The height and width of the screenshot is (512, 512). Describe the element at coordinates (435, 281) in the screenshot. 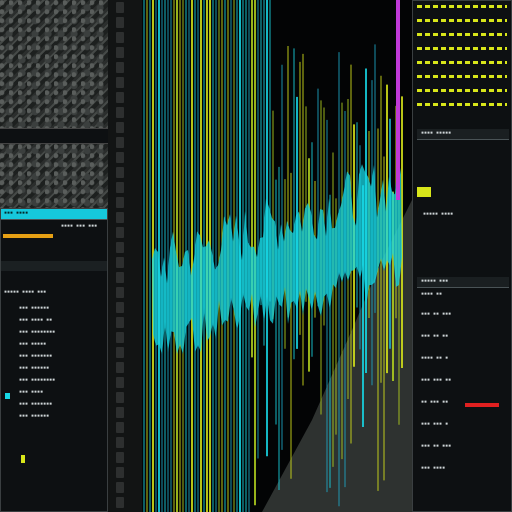

I see `right-section3-title: ▪▪▪▪▪ ▪▪▪` at that location.